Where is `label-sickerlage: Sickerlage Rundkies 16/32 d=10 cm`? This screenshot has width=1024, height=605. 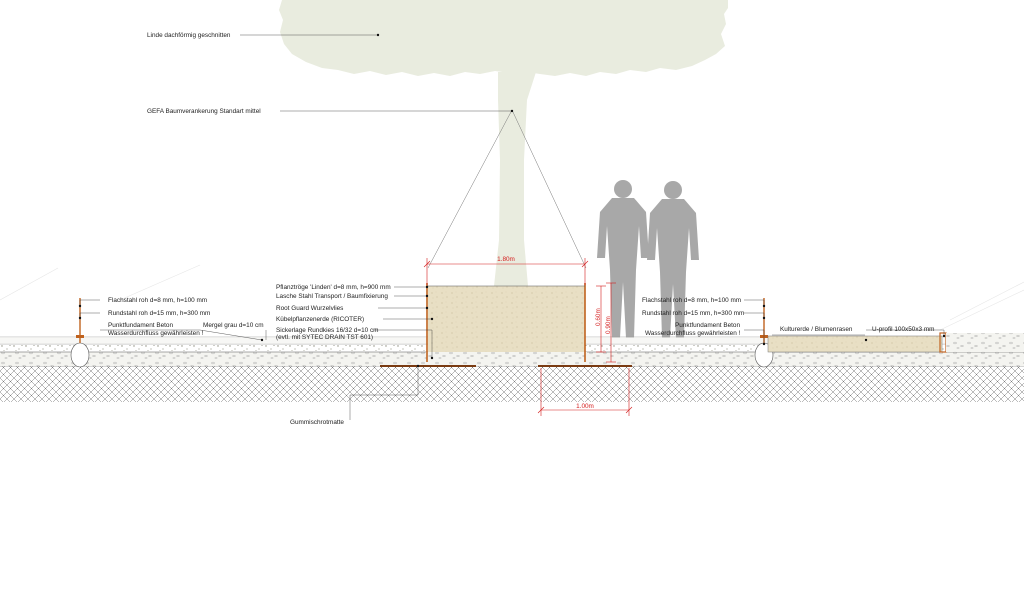 label-sickerlage: Sickerlage Rundkies 16/32 d=10 cm is located at coordinates (327, 330).